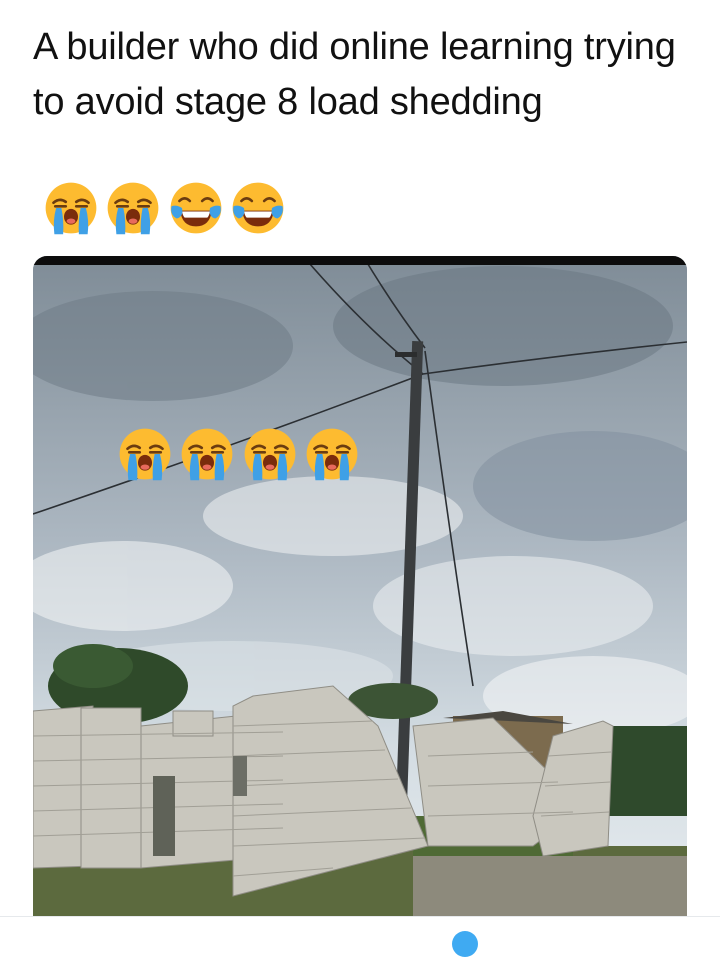 This screenshot has height=957, width=720. What do you see at coordinates (360, 260) in the screenshot?
I see `image-top-edge` at bounding box center [360, 260].